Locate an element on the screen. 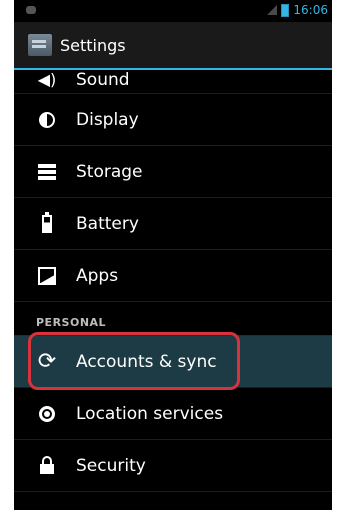 The width and height of the screenshot is (344, 510). signal-icon is located at coordinates (272, 10).